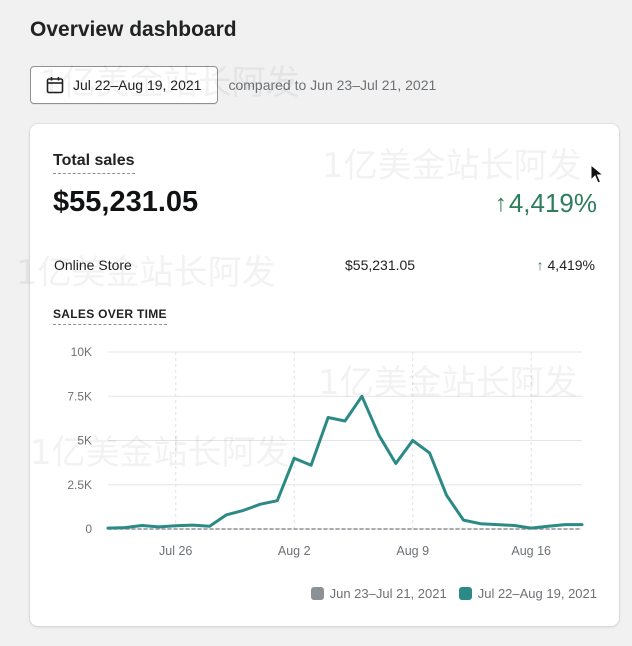 The image size is (632, 646). I want to click on calendar-icon, so click(55, 85).